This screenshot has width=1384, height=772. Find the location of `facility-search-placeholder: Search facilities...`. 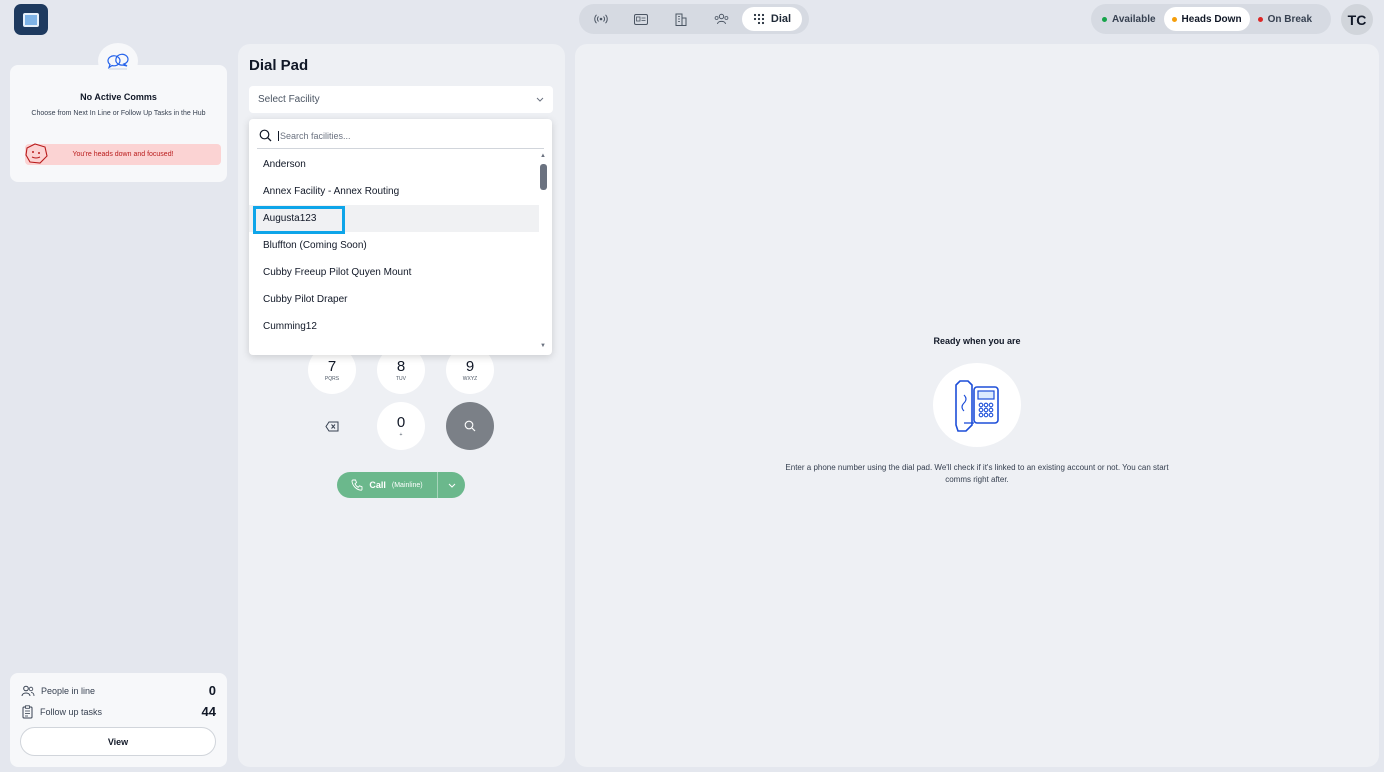

facility-search-placeholder: Search facilities... is located at coordinates (314, 135).